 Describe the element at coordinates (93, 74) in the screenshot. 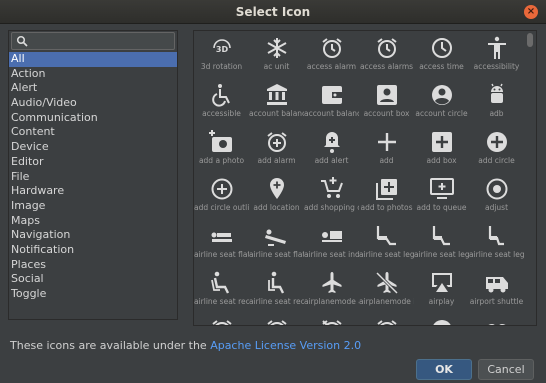

I see `category-item-action: Action` at that location.